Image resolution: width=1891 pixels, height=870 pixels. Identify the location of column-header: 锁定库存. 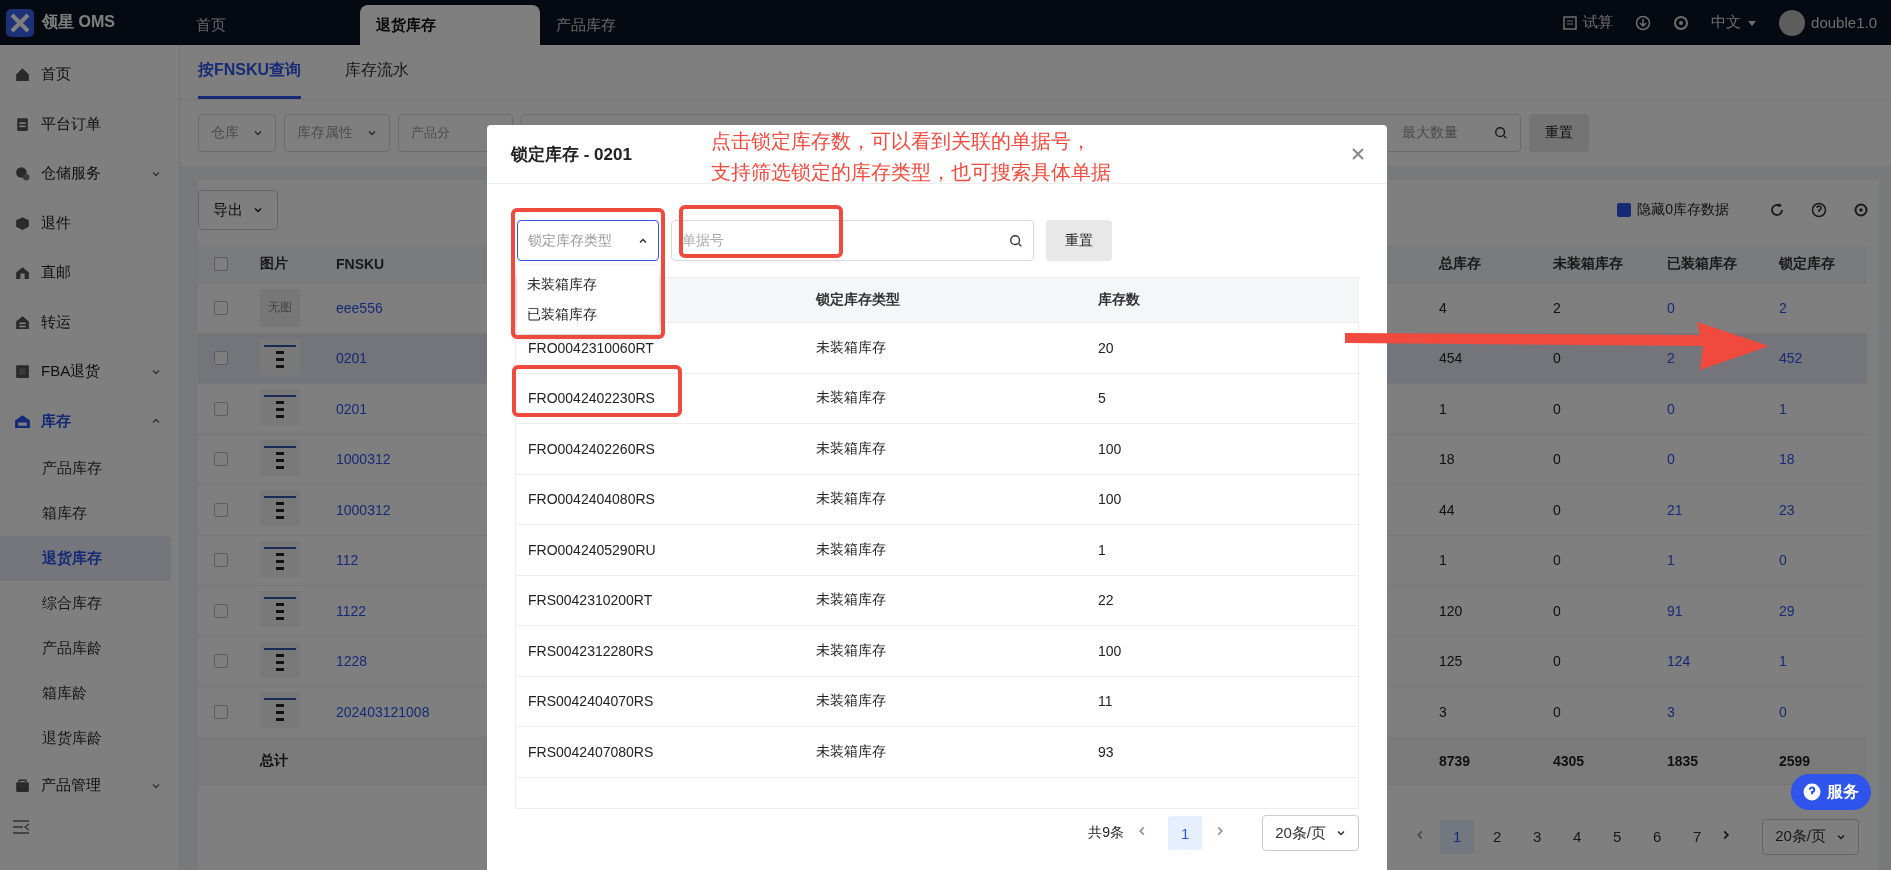
(1806, 264).